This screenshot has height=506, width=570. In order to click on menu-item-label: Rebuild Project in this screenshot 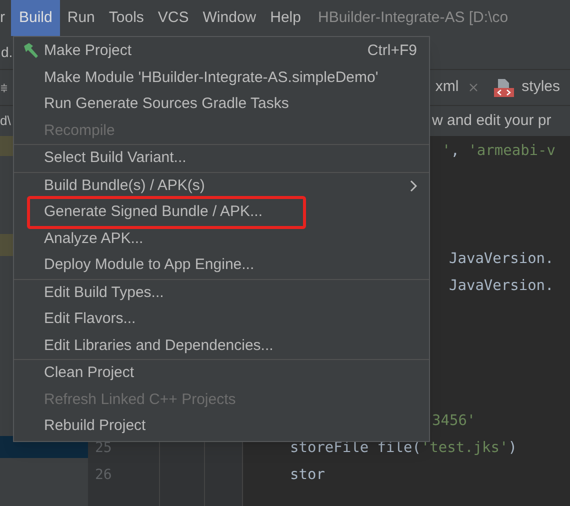, I will do `click(95, 426)`.